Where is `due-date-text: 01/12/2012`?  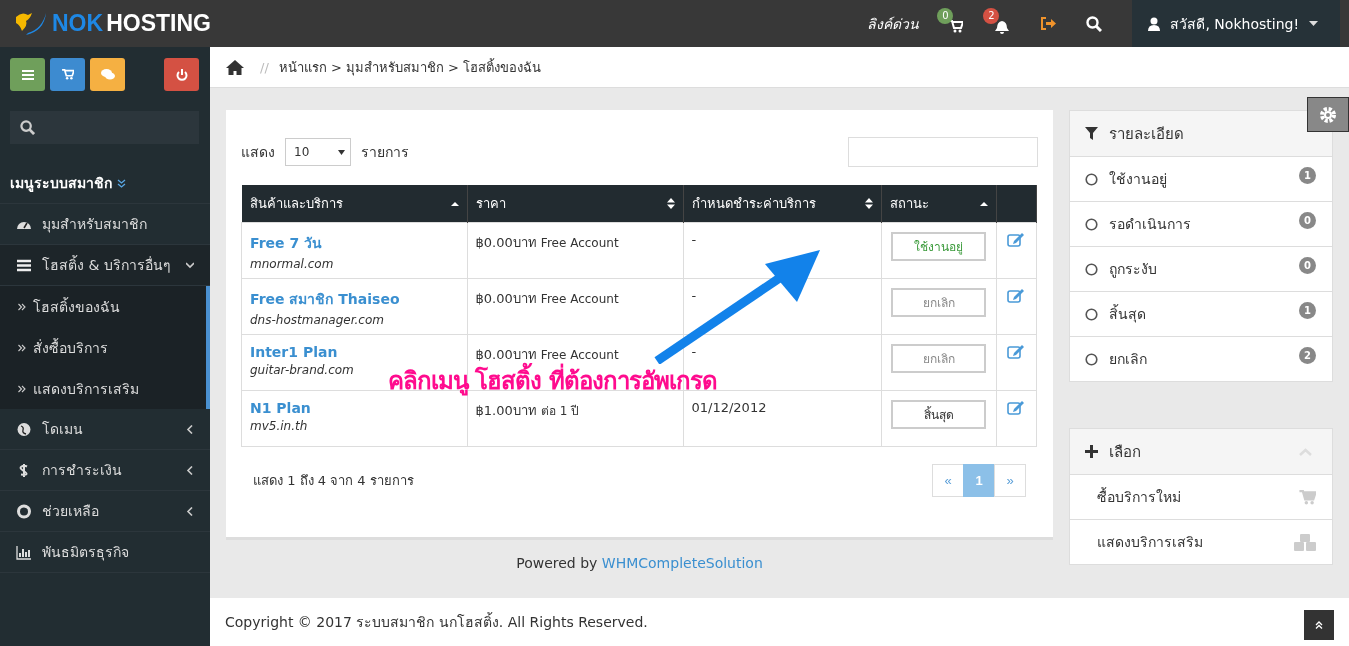 due-date-text: 01/12/2012 is located at coordinates (729, 407).